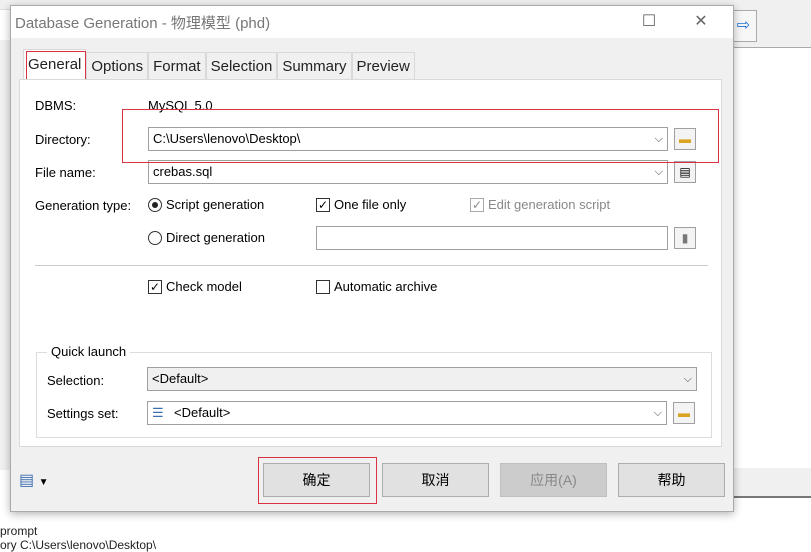  Describe the element at coordinates (386, 286) in the screenshot. I see `checkbox-label: Automatic archive` at that location.